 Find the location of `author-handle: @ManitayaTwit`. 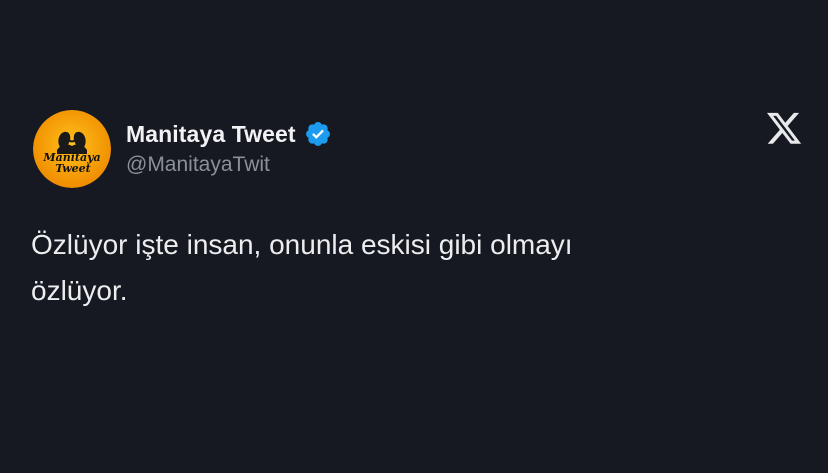

author-handle: @ManitayaTwit is located at coordinates (198, 165).